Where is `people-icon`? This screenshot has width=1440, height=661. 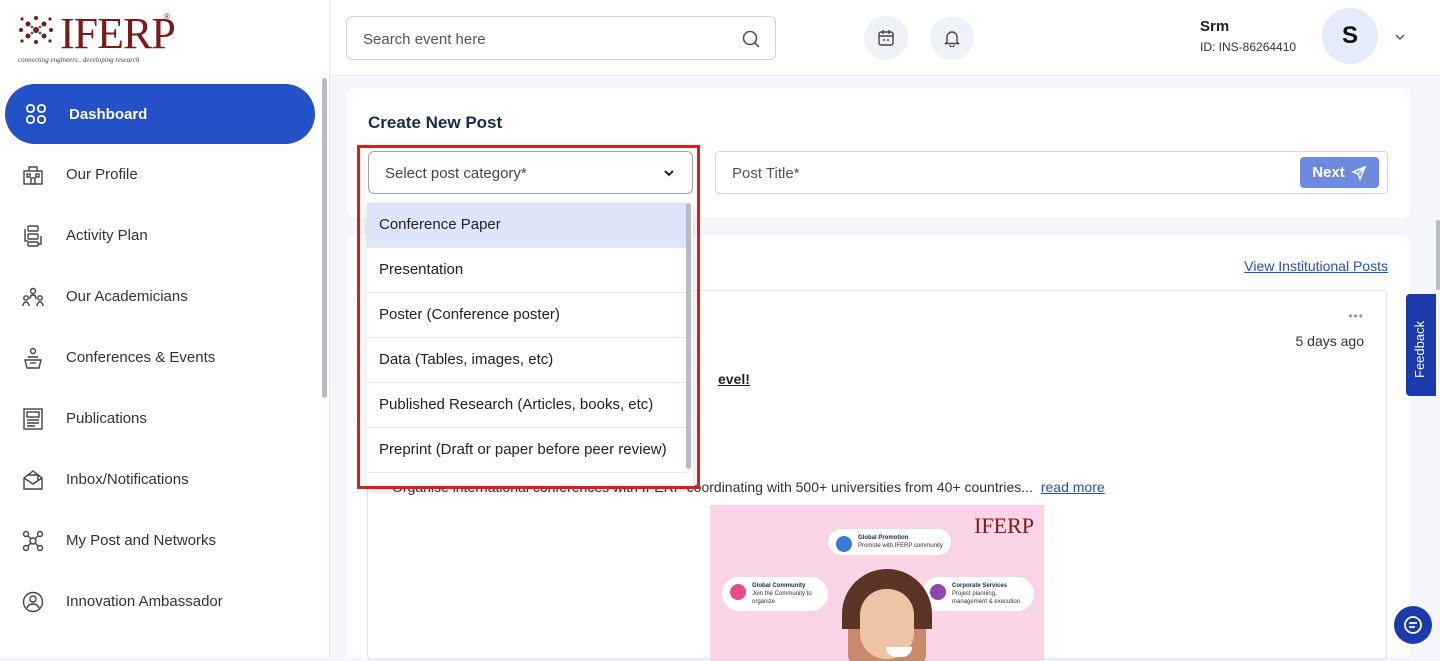 people-icon is located at coordinates (938, 592).